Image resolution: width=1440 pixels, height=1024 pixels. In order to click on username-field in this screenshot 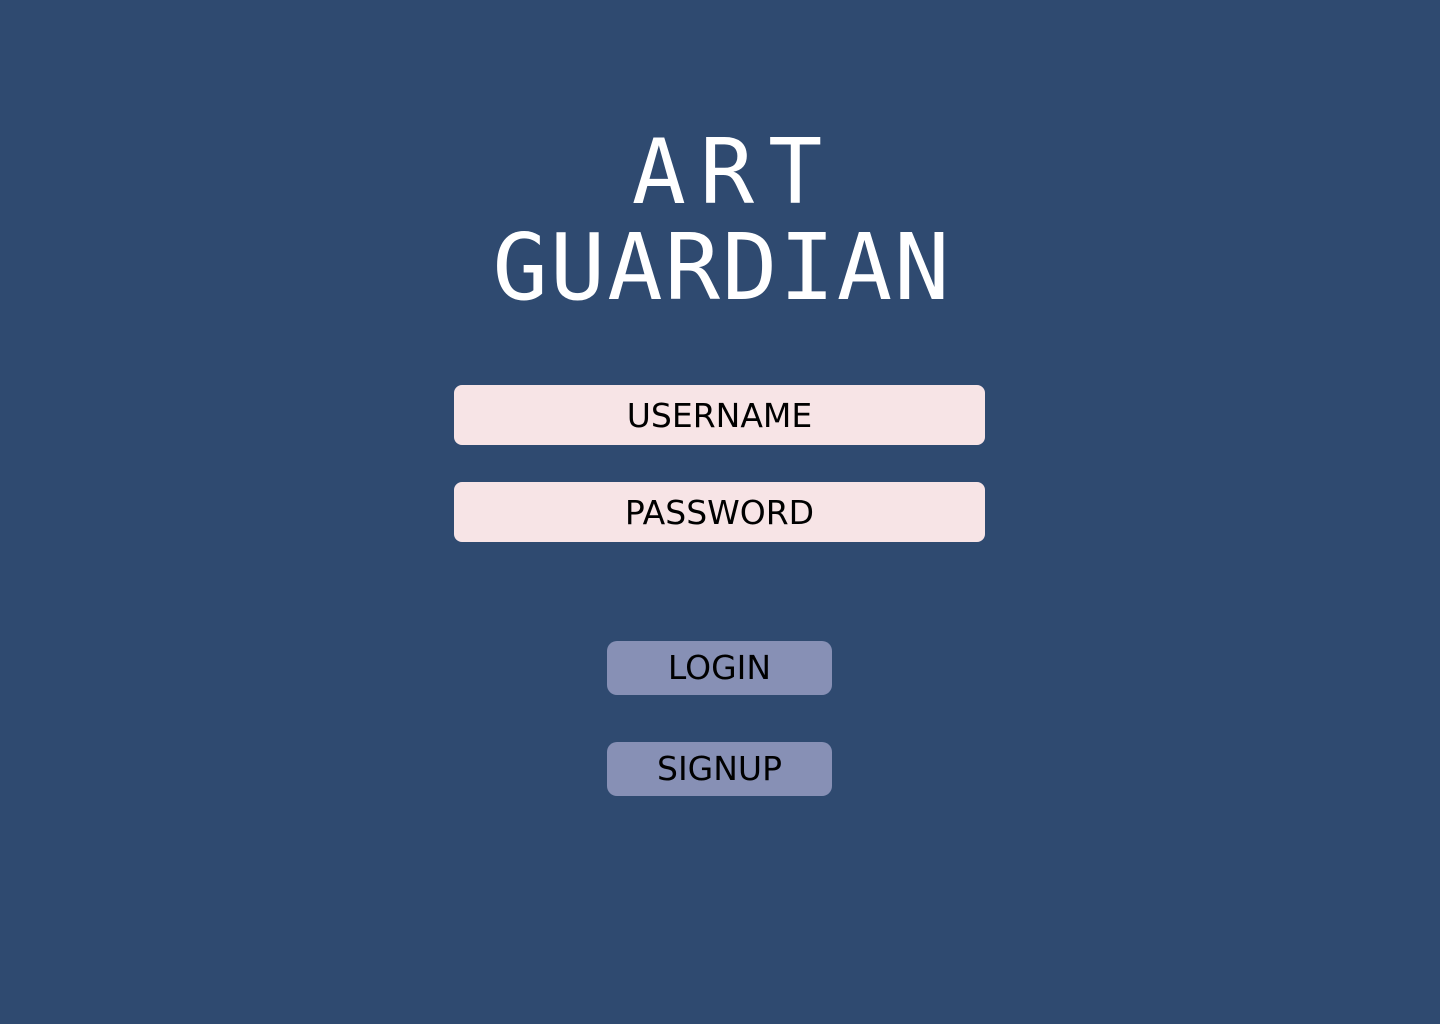, I will do `click(719, 415)`.